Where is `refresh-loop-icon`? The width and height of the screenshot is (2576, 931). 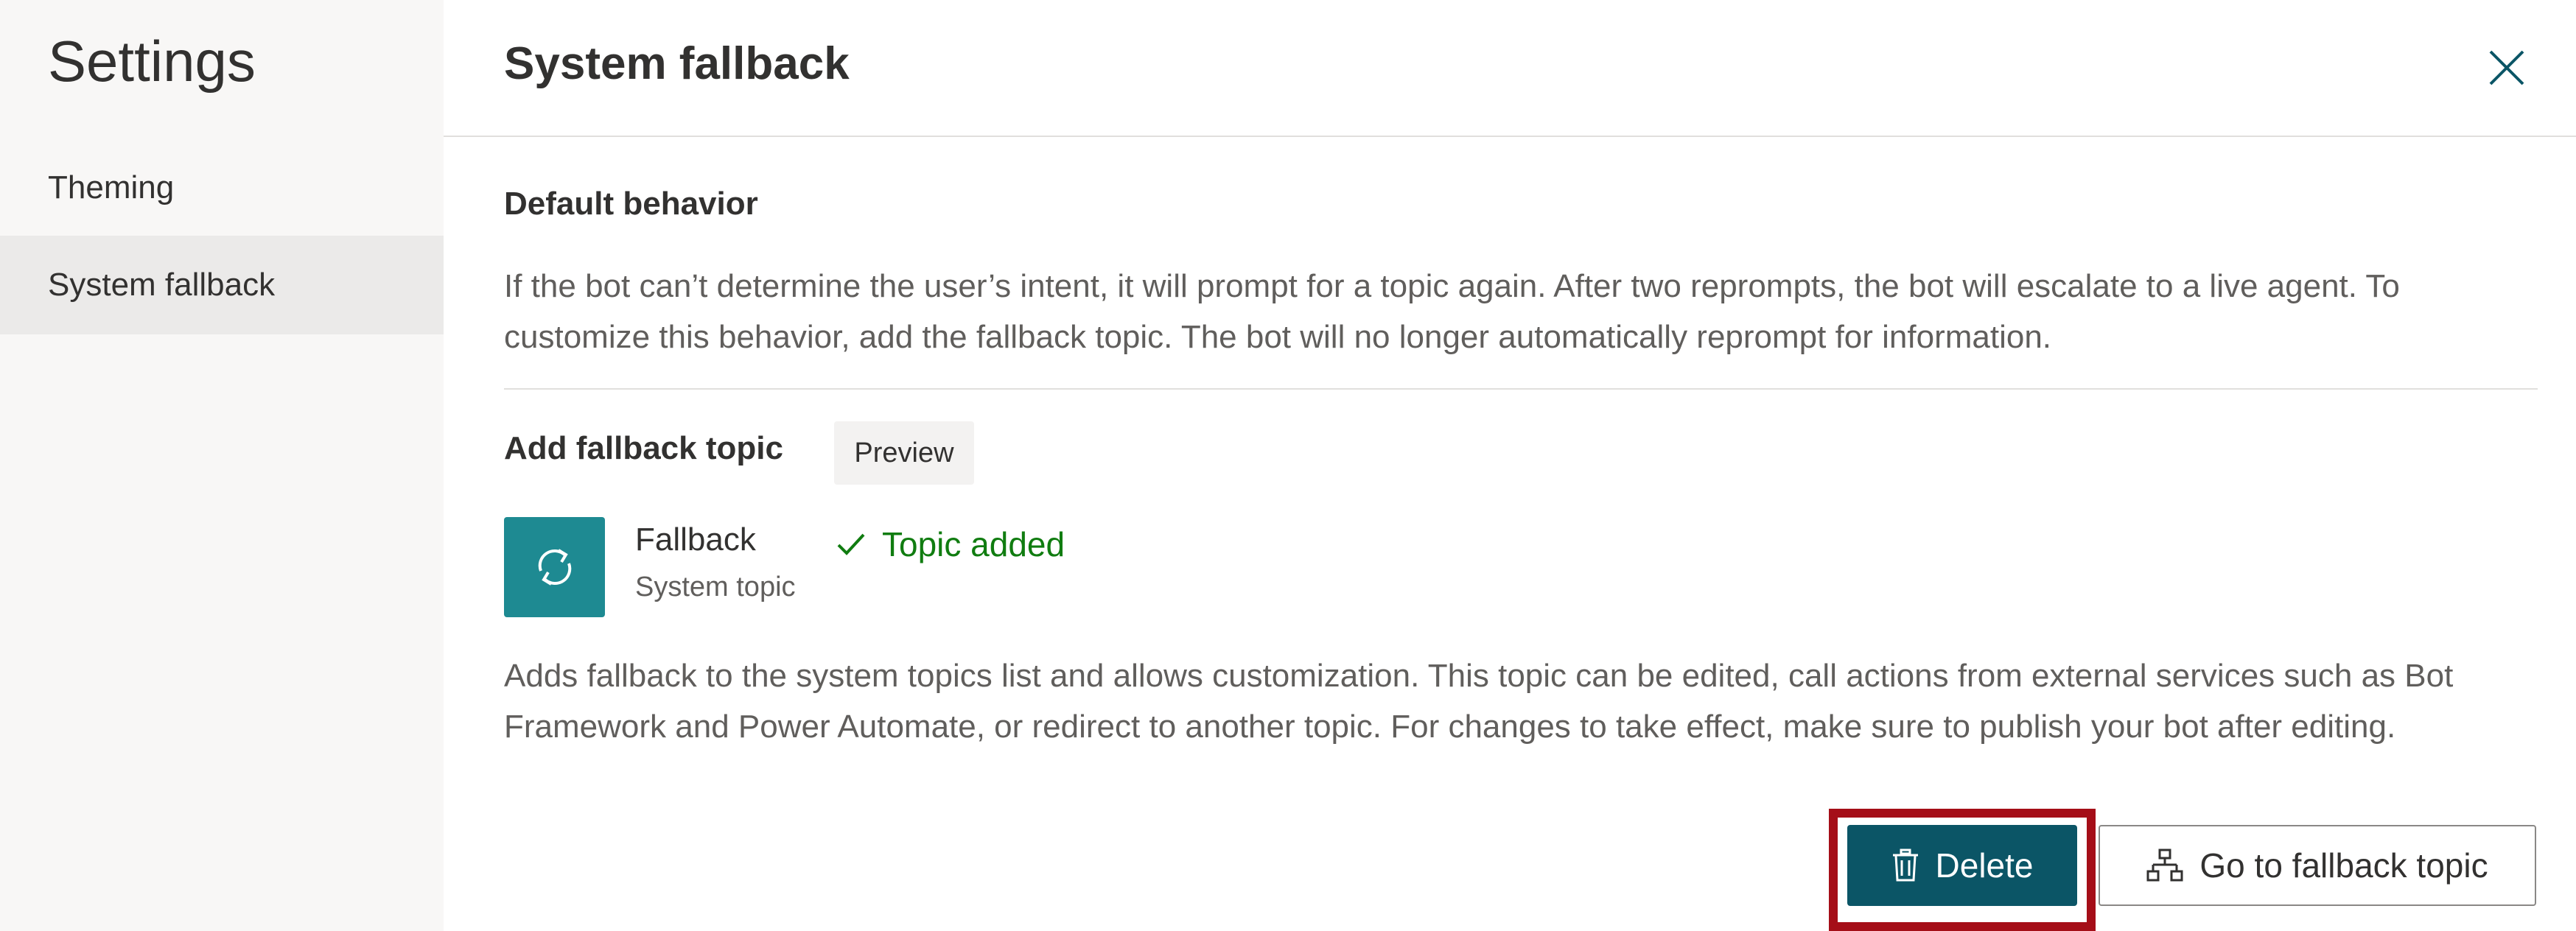 refresh-loop-icon is located at coordinates (554, 567).